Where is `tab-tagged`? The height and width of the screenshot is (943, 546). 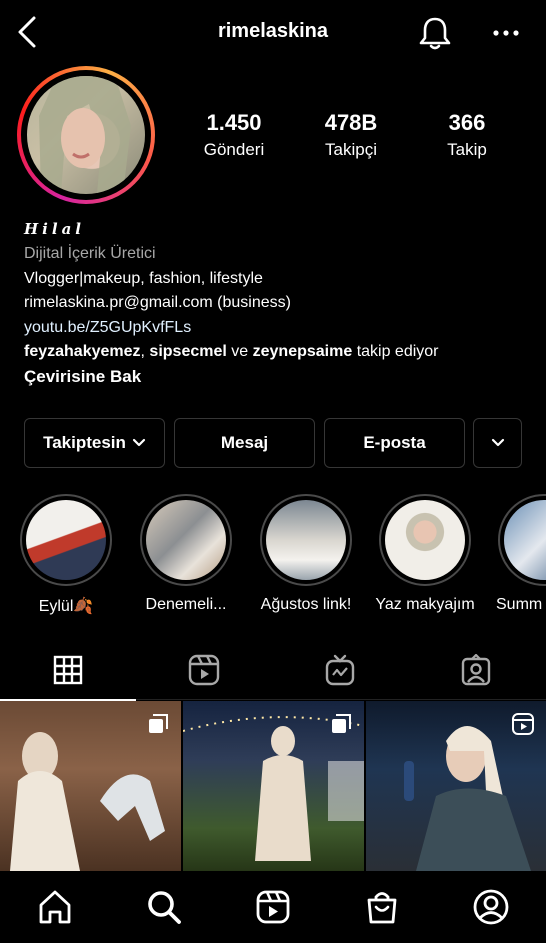 tab-tagged is located at coordinates (476, 670).